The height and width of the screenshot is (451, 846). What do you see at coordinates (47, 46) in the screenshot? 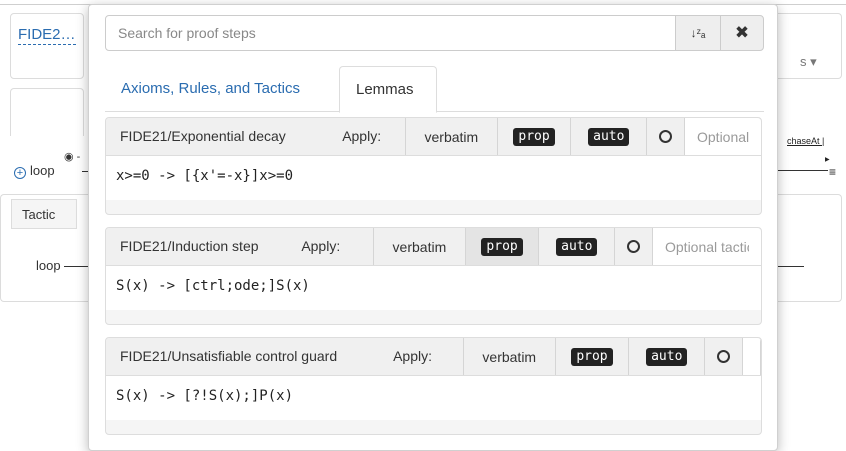
I see `model-panel` at bounding box center [47, 46].